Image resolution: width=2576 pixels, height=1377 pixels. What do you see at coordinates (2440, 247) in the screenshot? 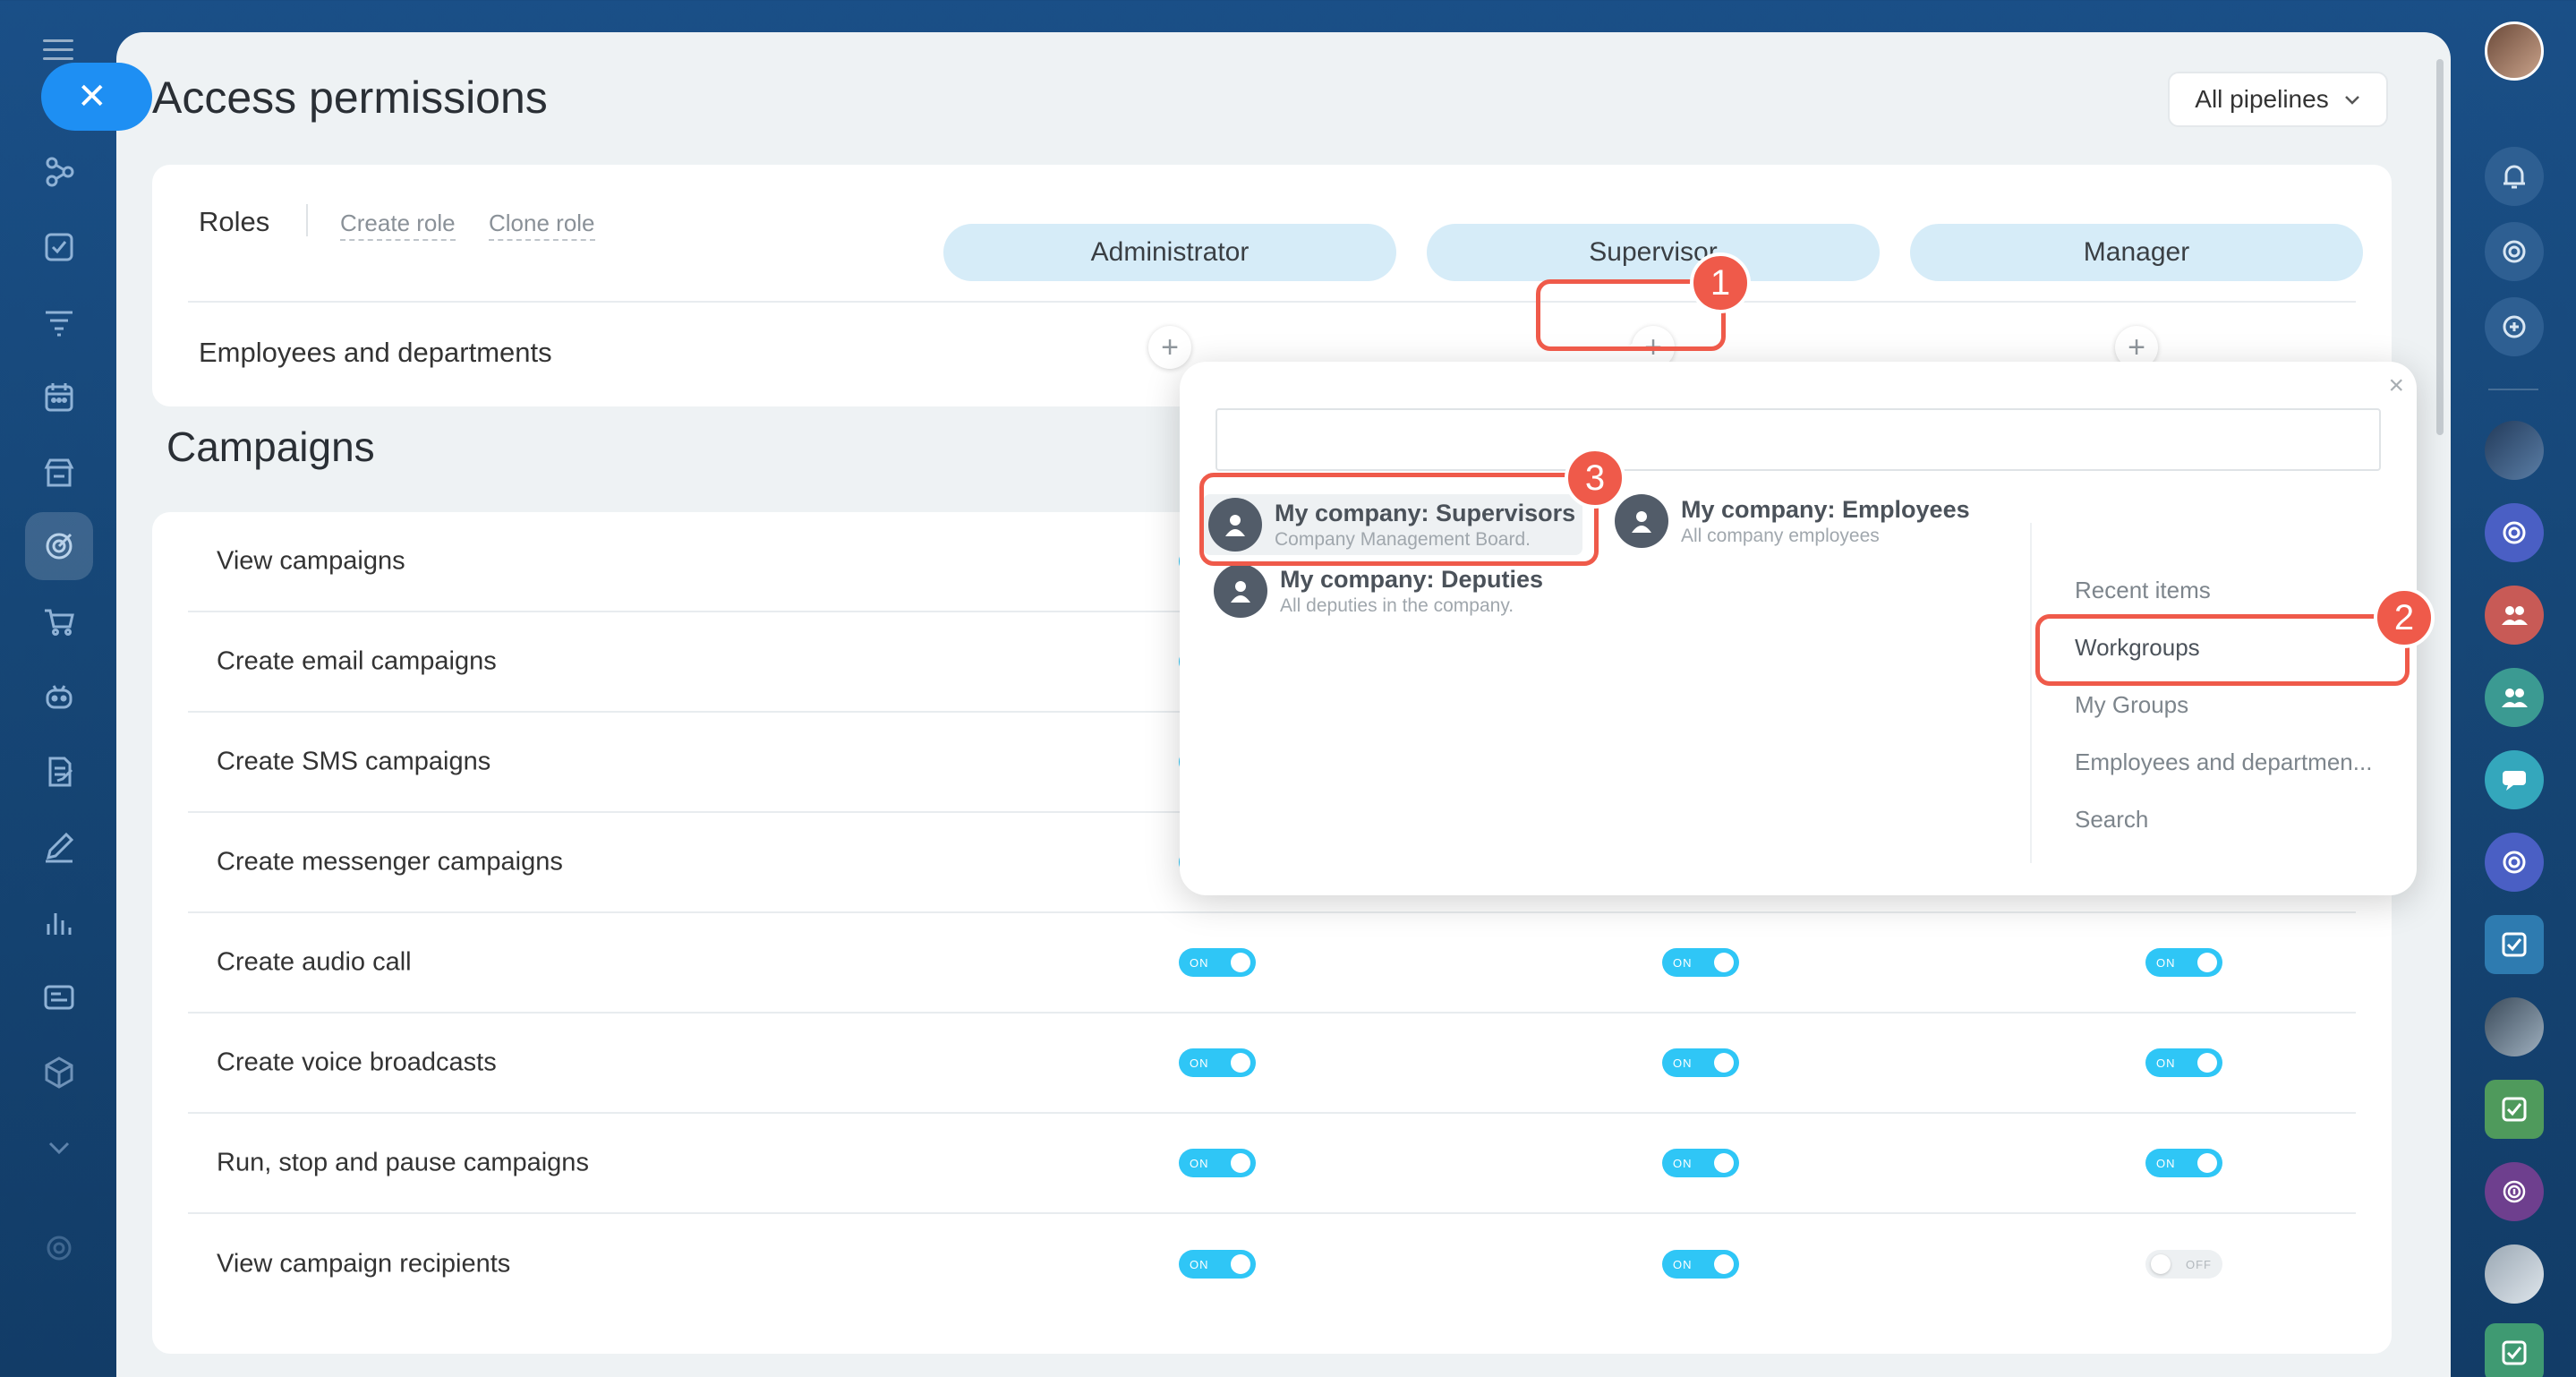
I see `scrollbar` at bounding box center [2440, 247].